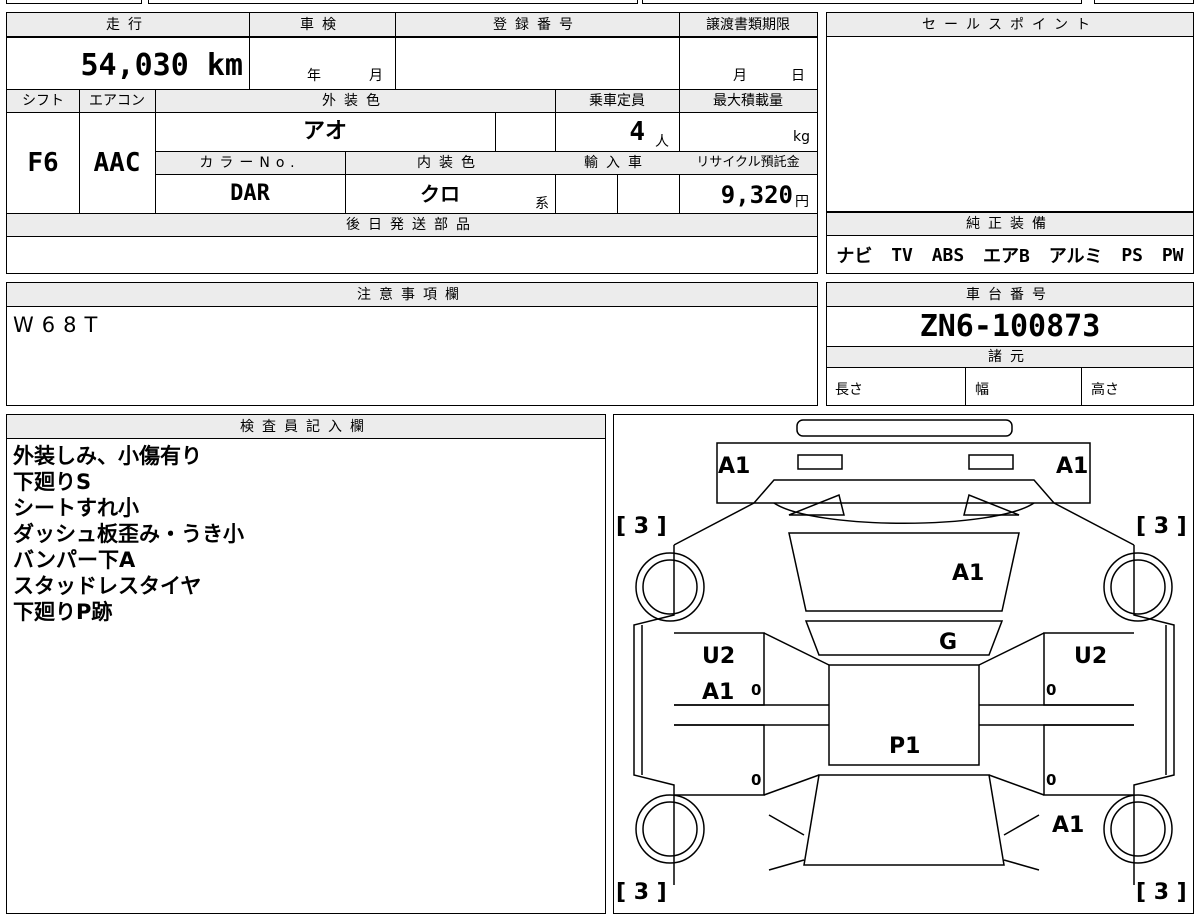  I want to click on sales-point-label: セールスポイント, so click(1010, 25).